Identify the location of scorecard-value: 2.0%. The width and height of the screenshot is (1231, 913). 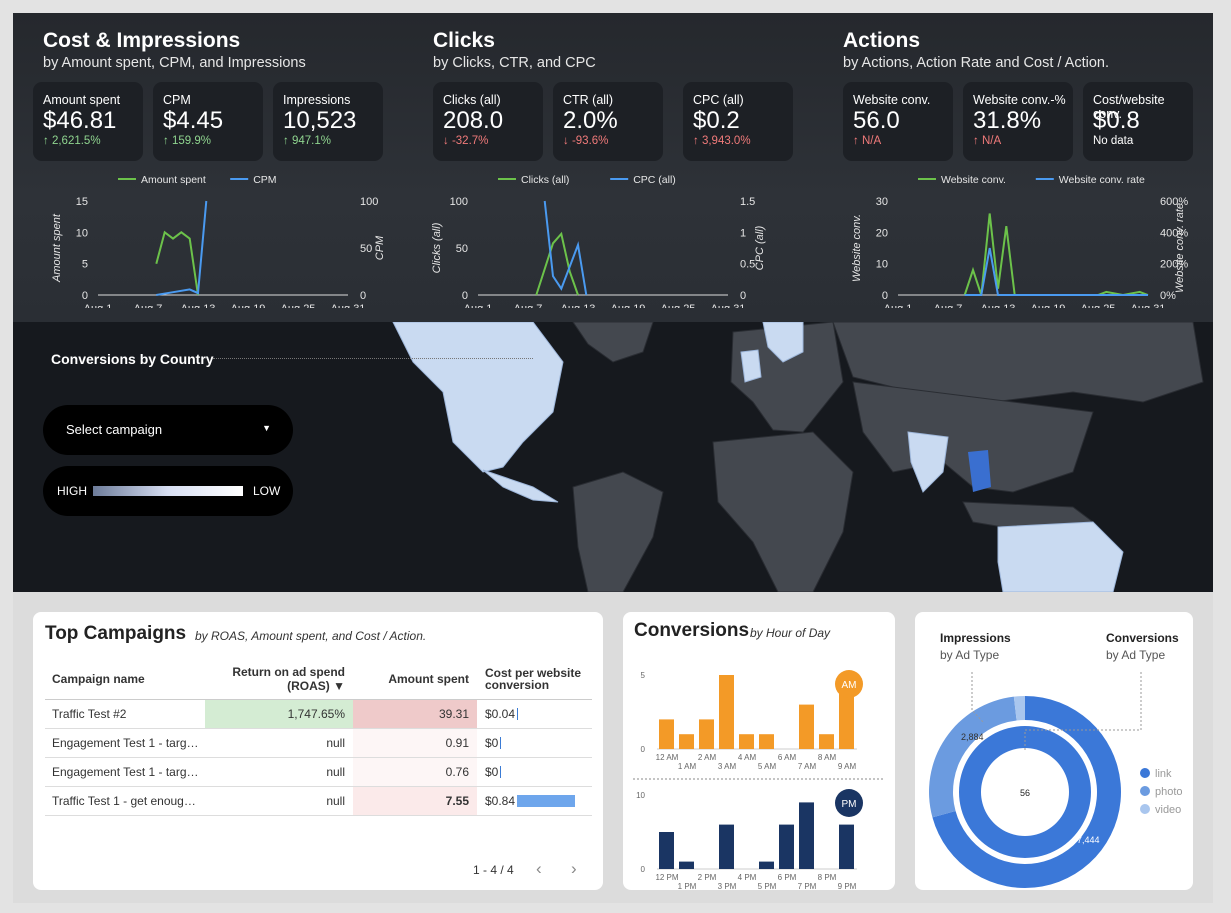
(590, 120).